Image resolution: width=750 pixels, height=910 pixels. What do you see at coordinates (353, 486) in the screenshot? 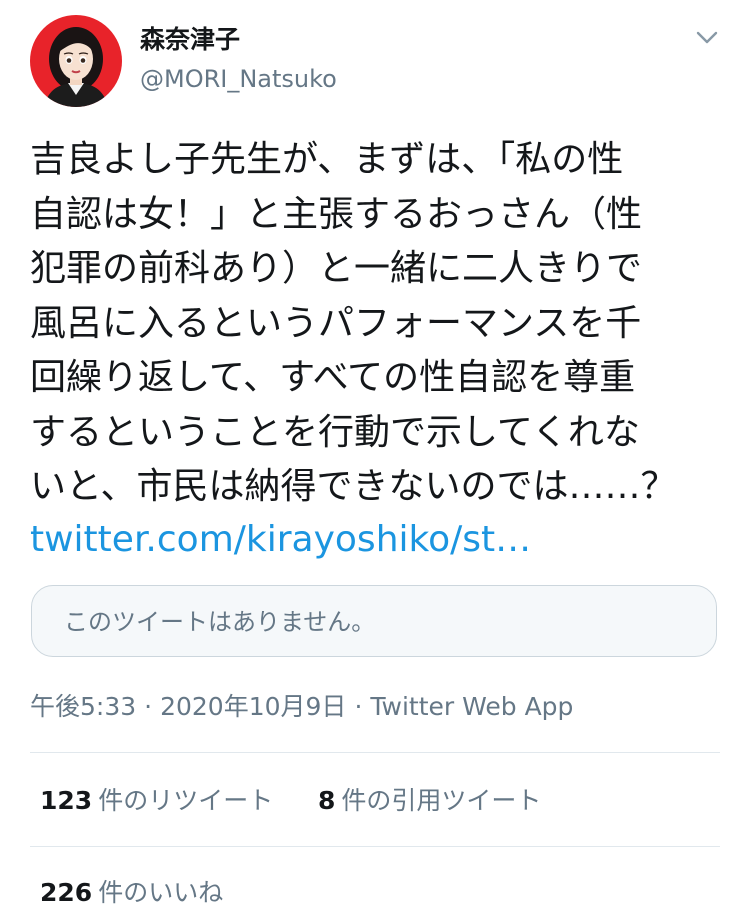
I see `tweet-text-line: いと、市民は納得できないのでは……？` at bounding box center [353, 486].